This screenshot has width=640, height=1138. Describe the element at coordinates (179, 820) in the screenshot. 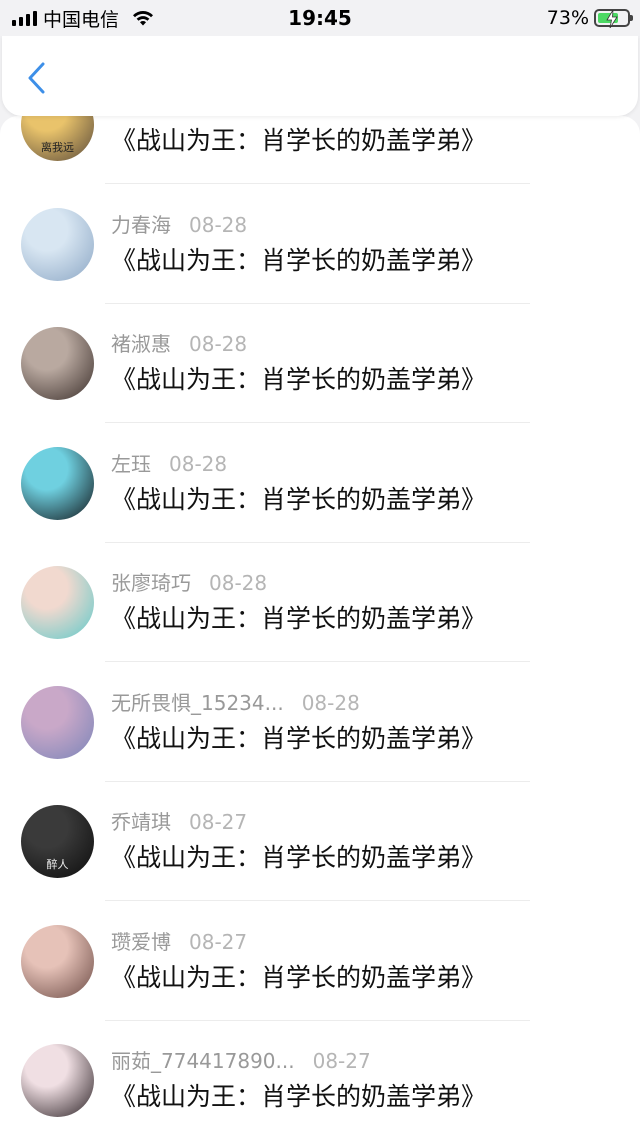

I see `message-meta: 乔靖琪 08-27` at that location.